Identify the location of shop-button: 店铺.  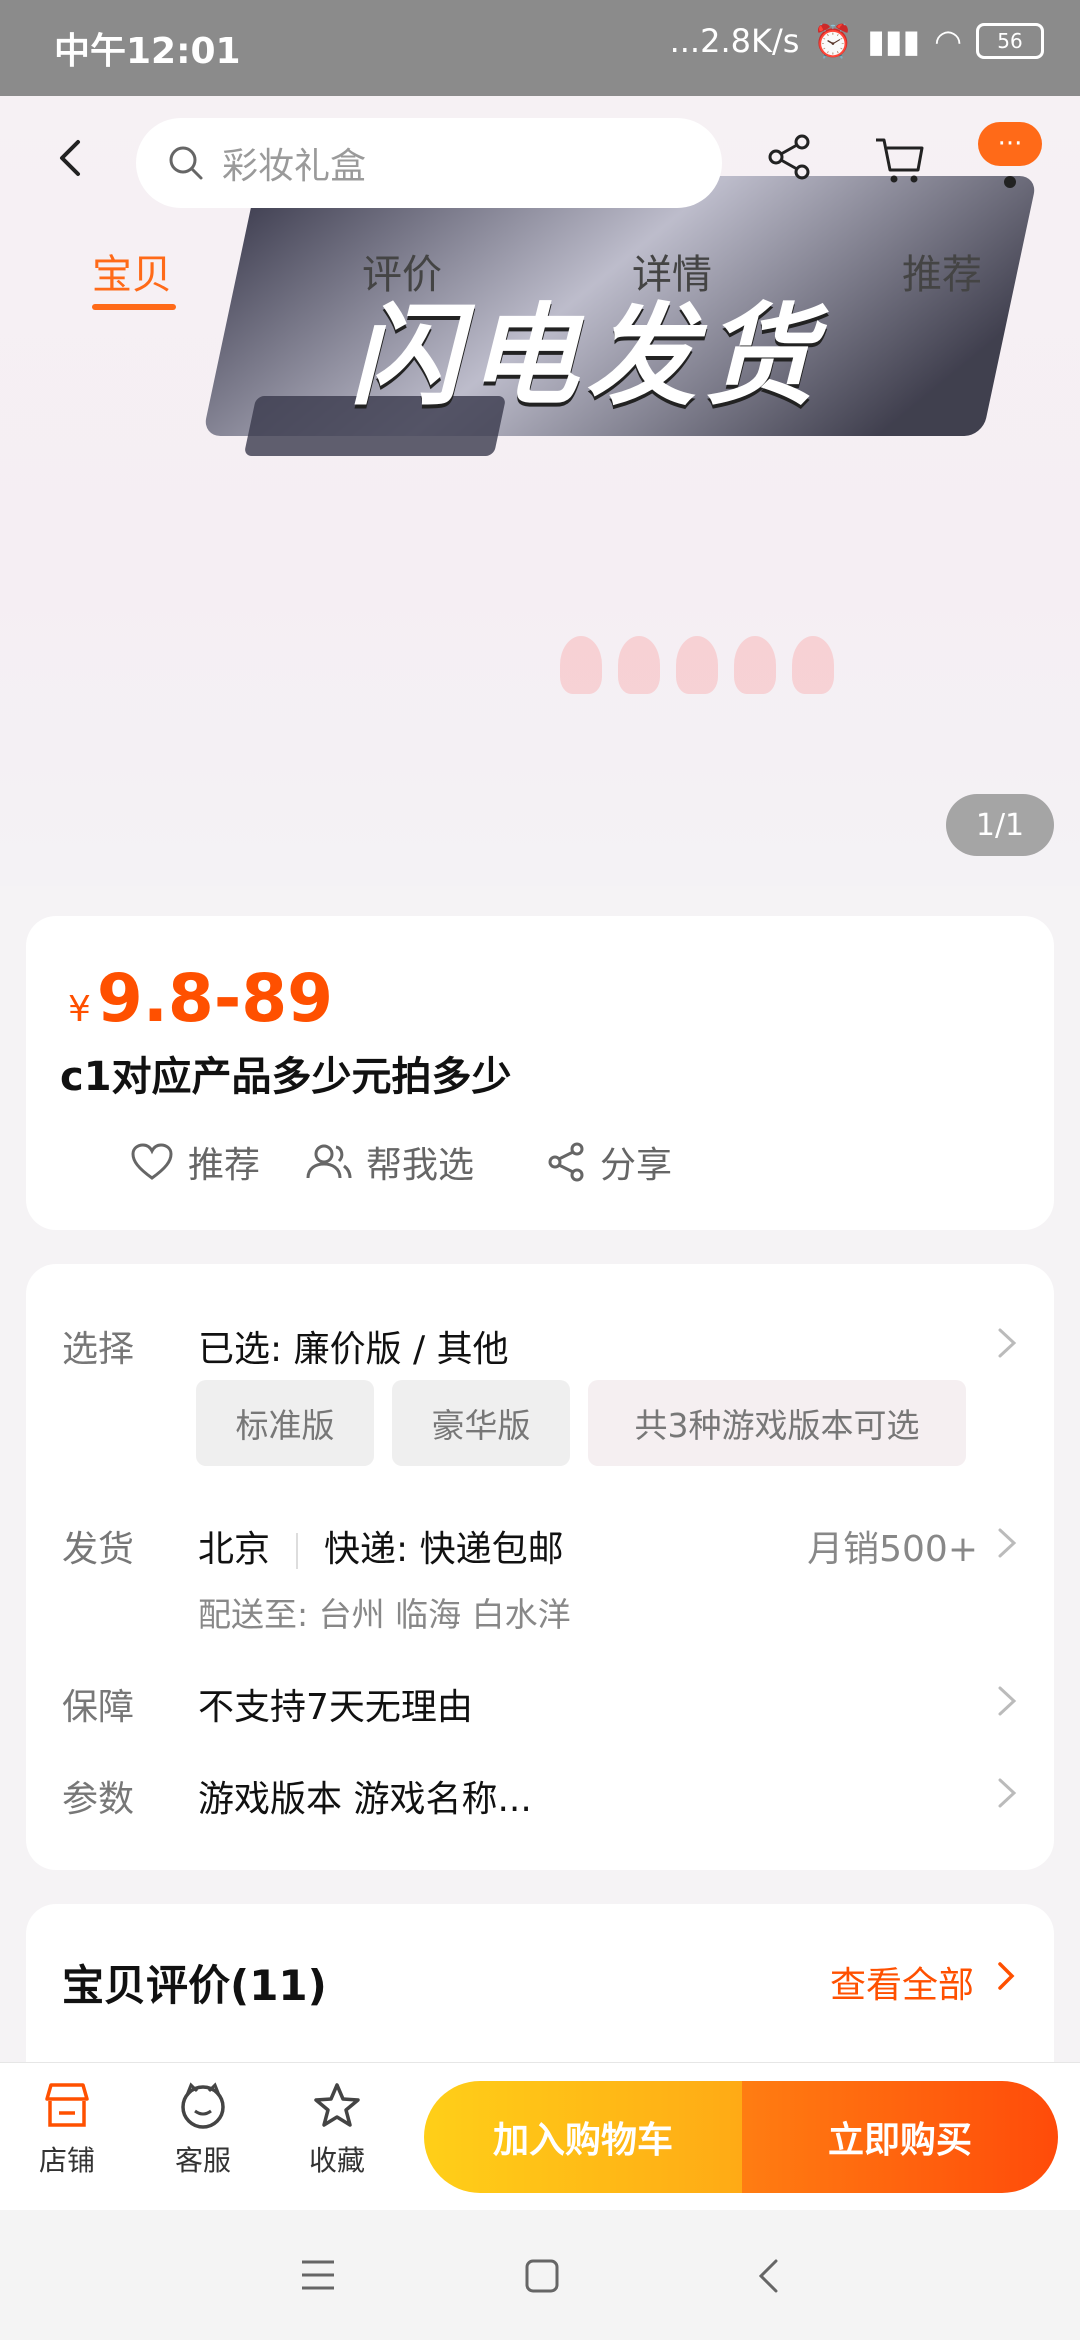
(67, 2130).